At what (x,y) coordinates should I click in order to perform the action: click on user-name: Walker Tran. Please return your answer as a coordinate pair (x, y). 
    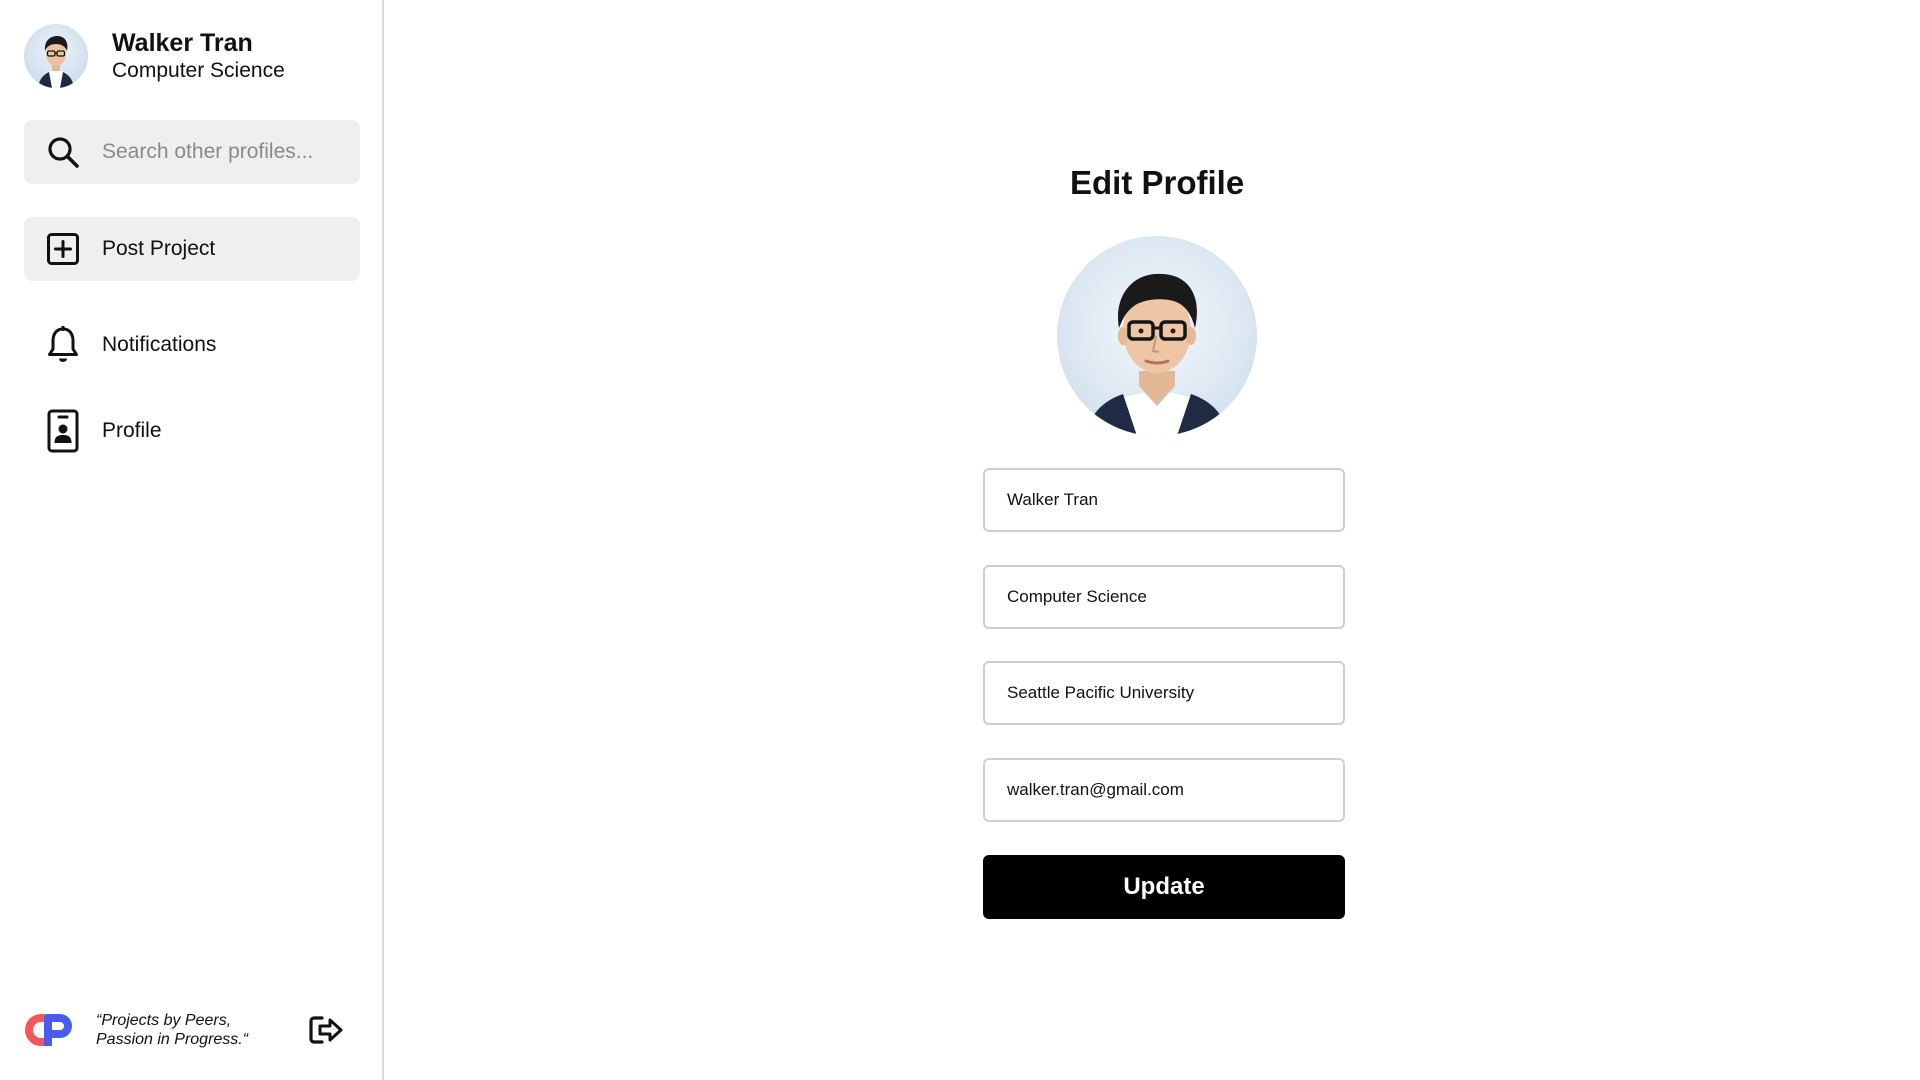
    Looking at the image, I should click on (182, 43).